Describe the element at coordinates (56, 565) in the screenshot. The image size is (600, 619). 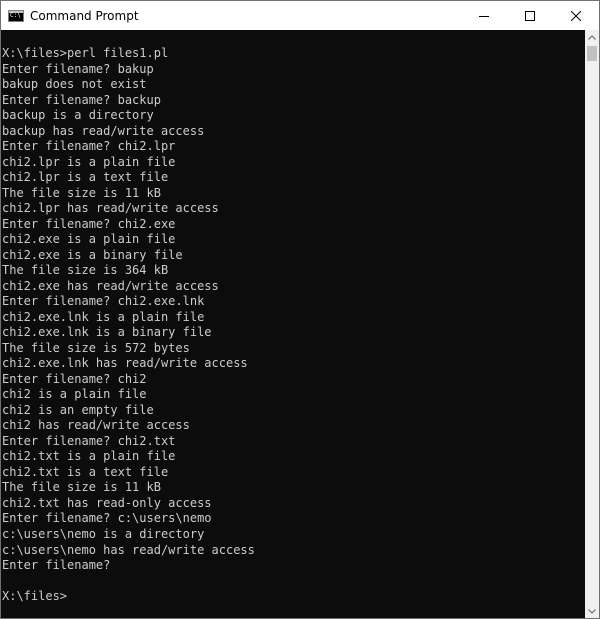
I see `console-line: Enter filename?` at that location.